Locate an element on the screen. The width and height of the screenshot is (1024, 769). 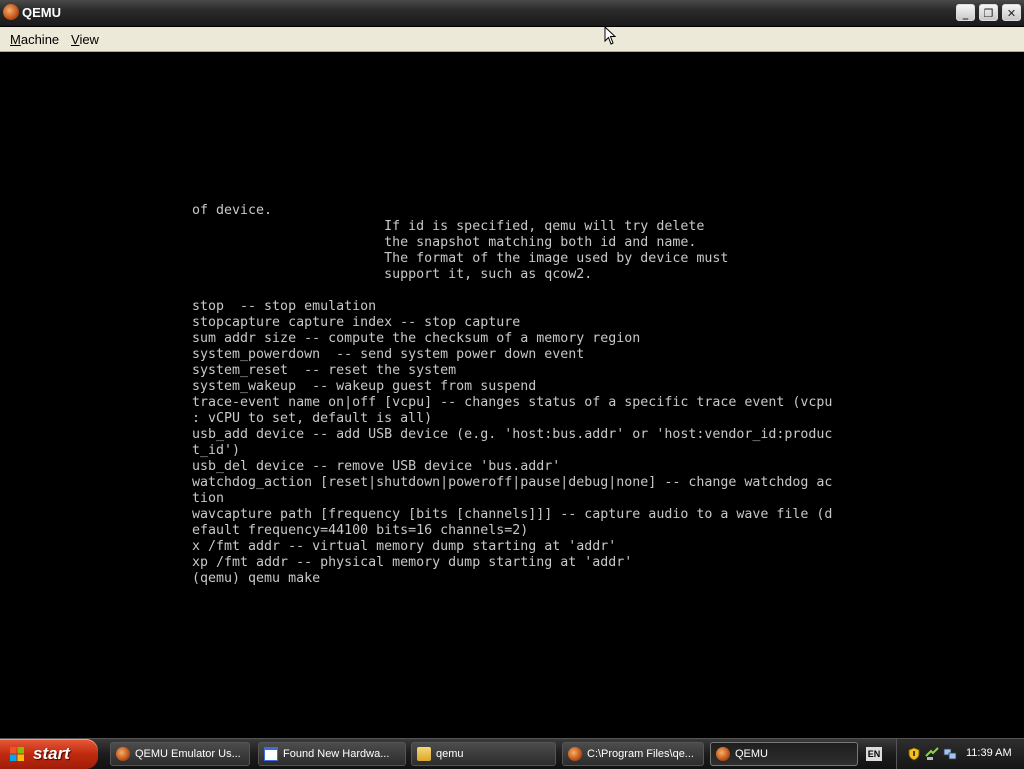
network-connection-icon is located at coordinates (950, 754).